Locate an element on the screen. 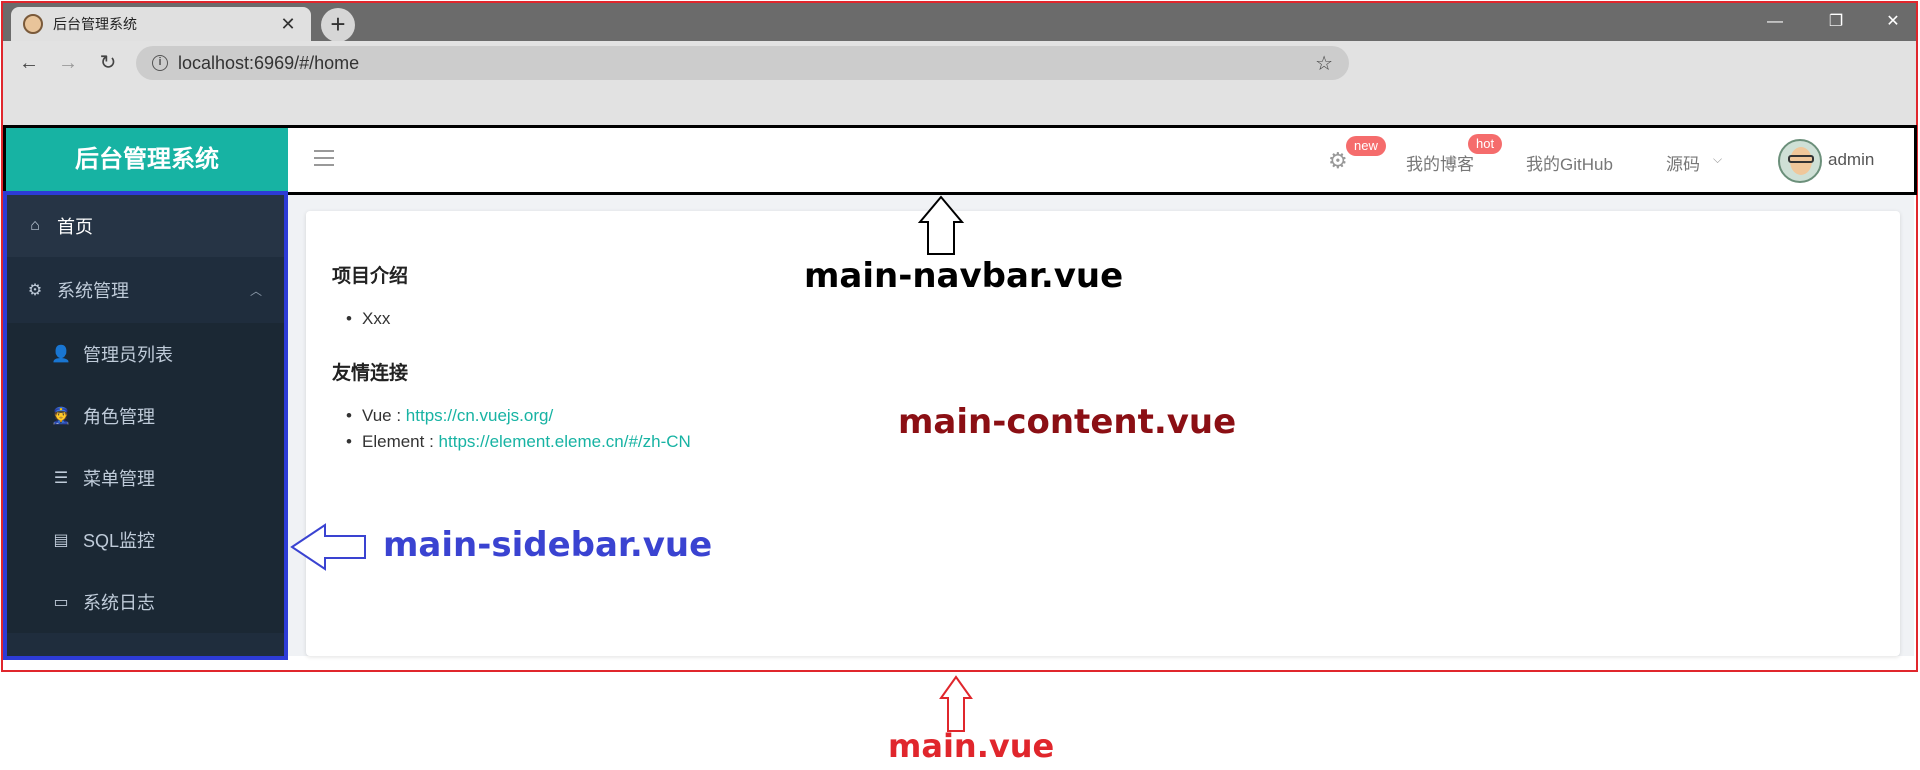 This screenshot has width=1920, height=770. content-annotation: main-content.vue is located at coordinates (1067, 422).